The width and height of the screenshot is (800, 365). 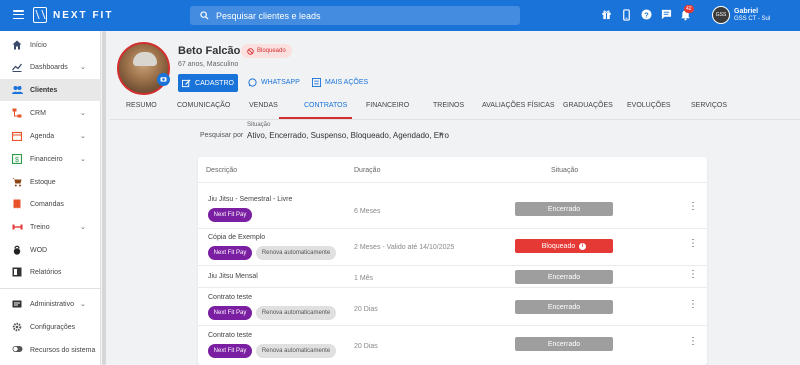 What do you see at coordinates (666, 15) in the screenshot?
I see `chat-icon` at bounding box center [666, 15].